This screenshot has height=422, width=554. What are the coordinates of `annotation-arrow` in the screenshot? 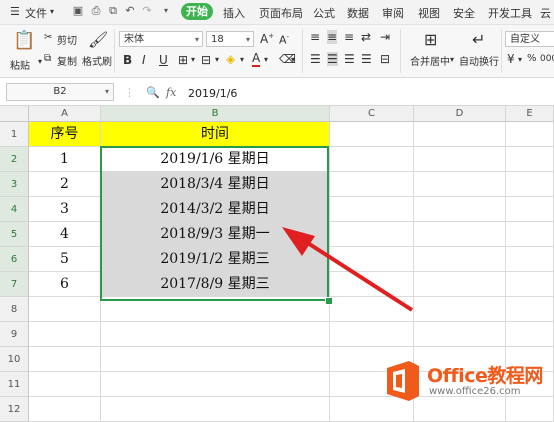 It's located at (348, 269).